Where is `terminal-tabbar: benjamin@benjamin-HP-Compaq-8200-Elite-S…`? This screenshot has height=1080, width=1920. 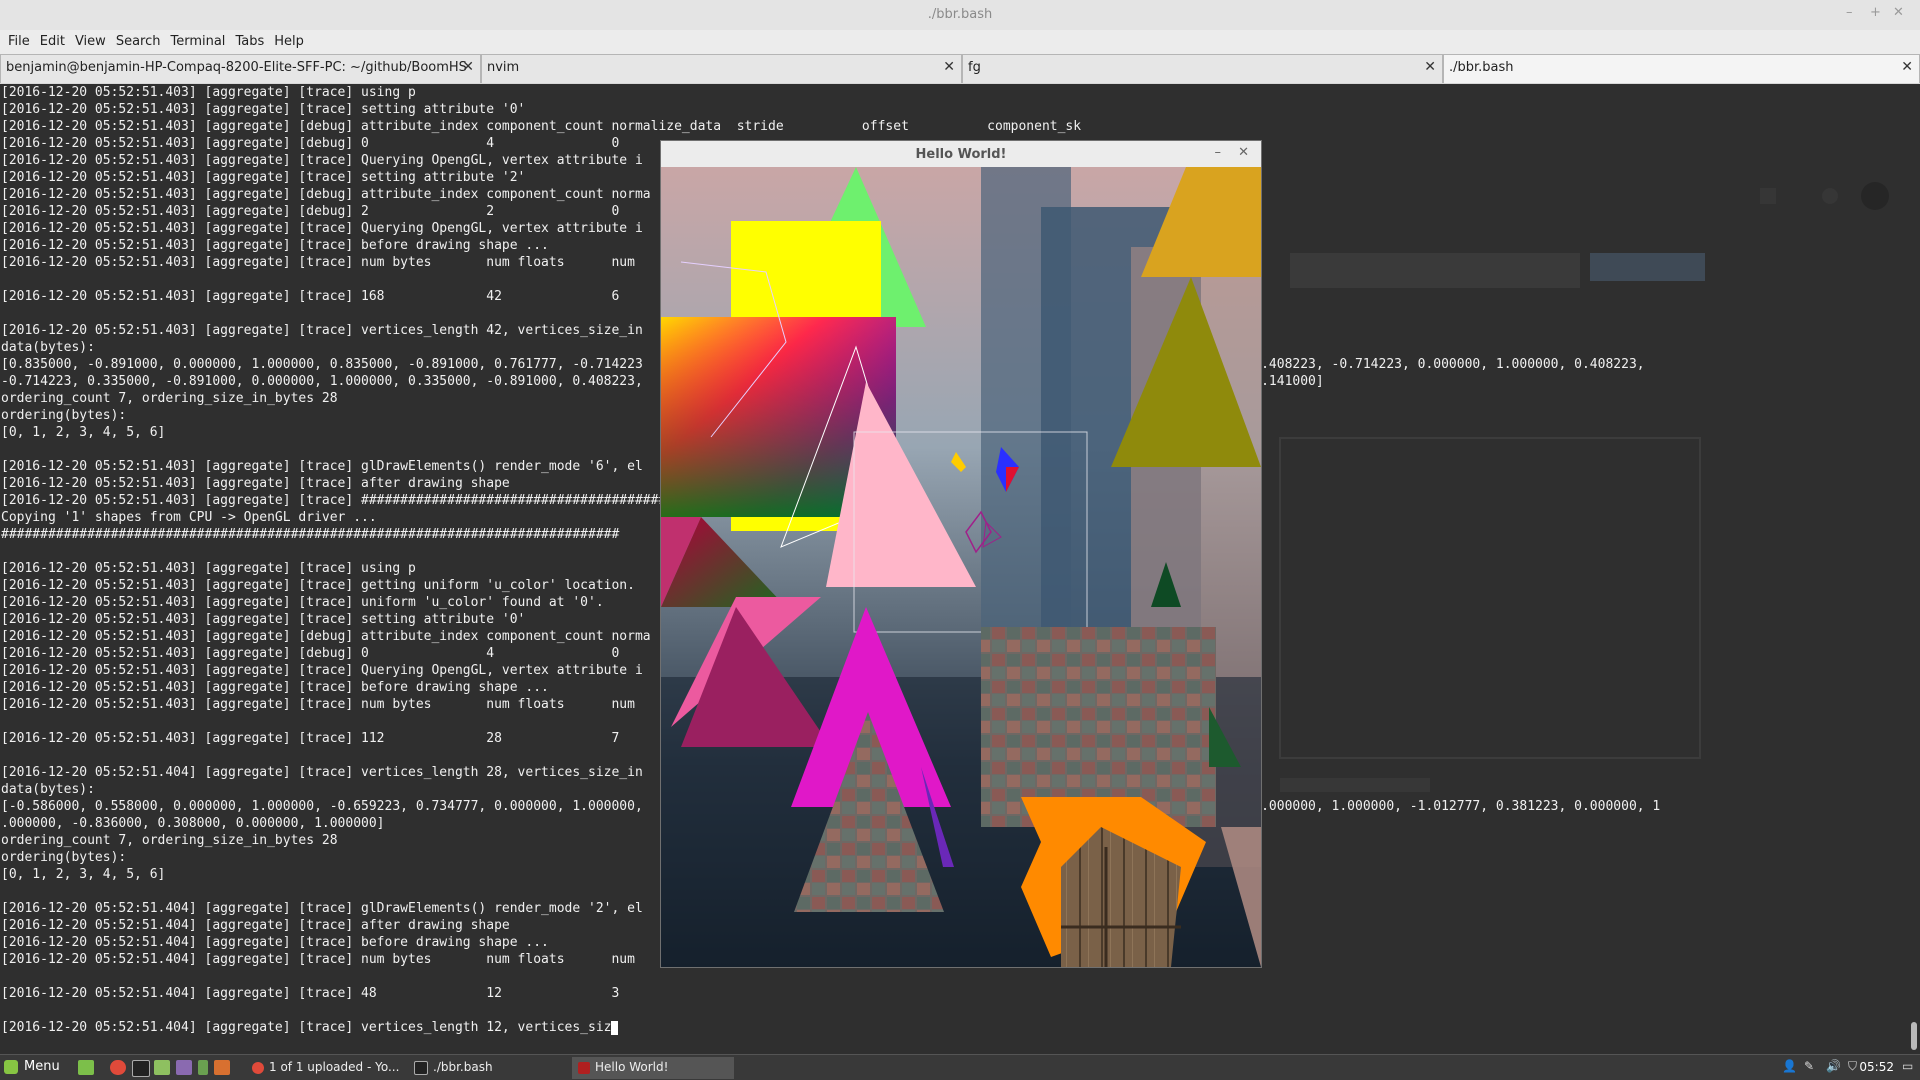 terminal-tabbar: benjamin@benjamin-HP-Compaq-8200-Elite-S… is located at coordinates (960, 69).